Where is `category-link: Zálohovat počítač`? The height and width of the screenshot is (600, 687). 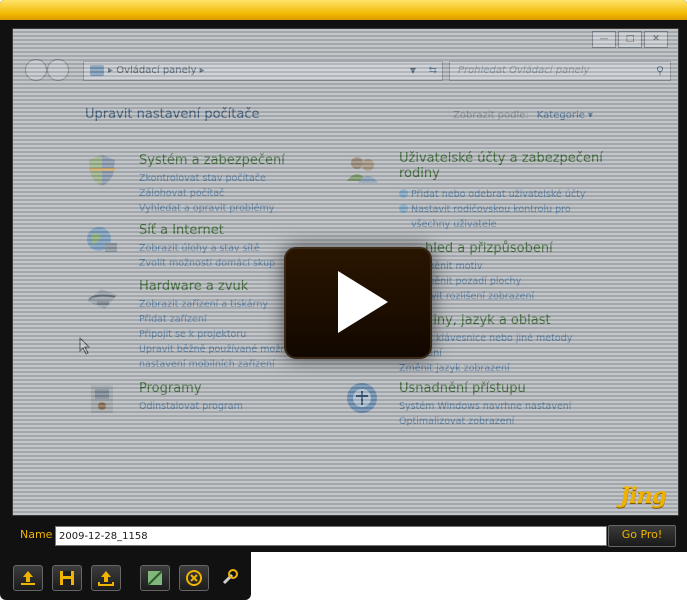
category-link: Zálohovat počítač is located at coordinates (182, 193).